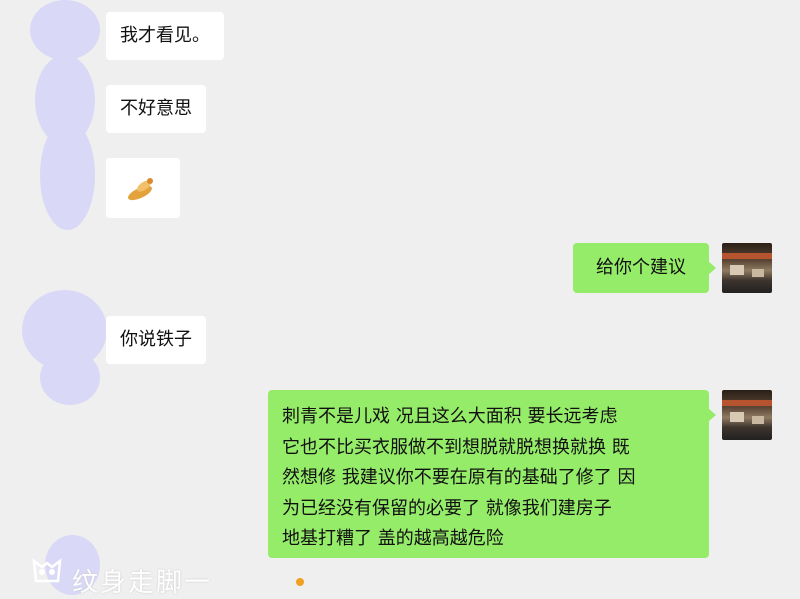 Image resolution: width=800 pixels, height=599 pixels. I want to click on sticker-bubble, so click(143, 188).